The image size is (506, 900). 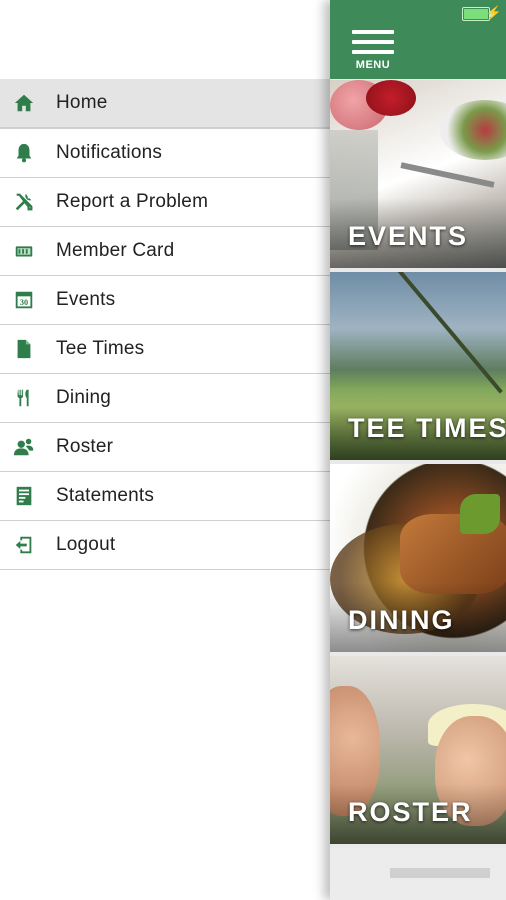 What do you see at coordinates (165, 398) in the screenshot?
I see `menu-item-dining: Dining` at bounding box center [165, 398].